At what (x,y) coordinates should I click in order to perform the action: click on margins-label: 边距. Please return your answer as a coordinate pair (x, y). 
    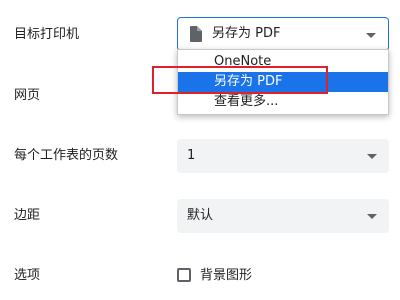
    Looking at the image, I should click on (27, 215).